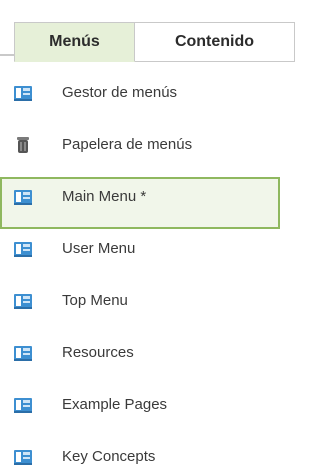 The image size is (320, 466). I want to click on menu-item-label: Gestor de menús, so click(120, 92).